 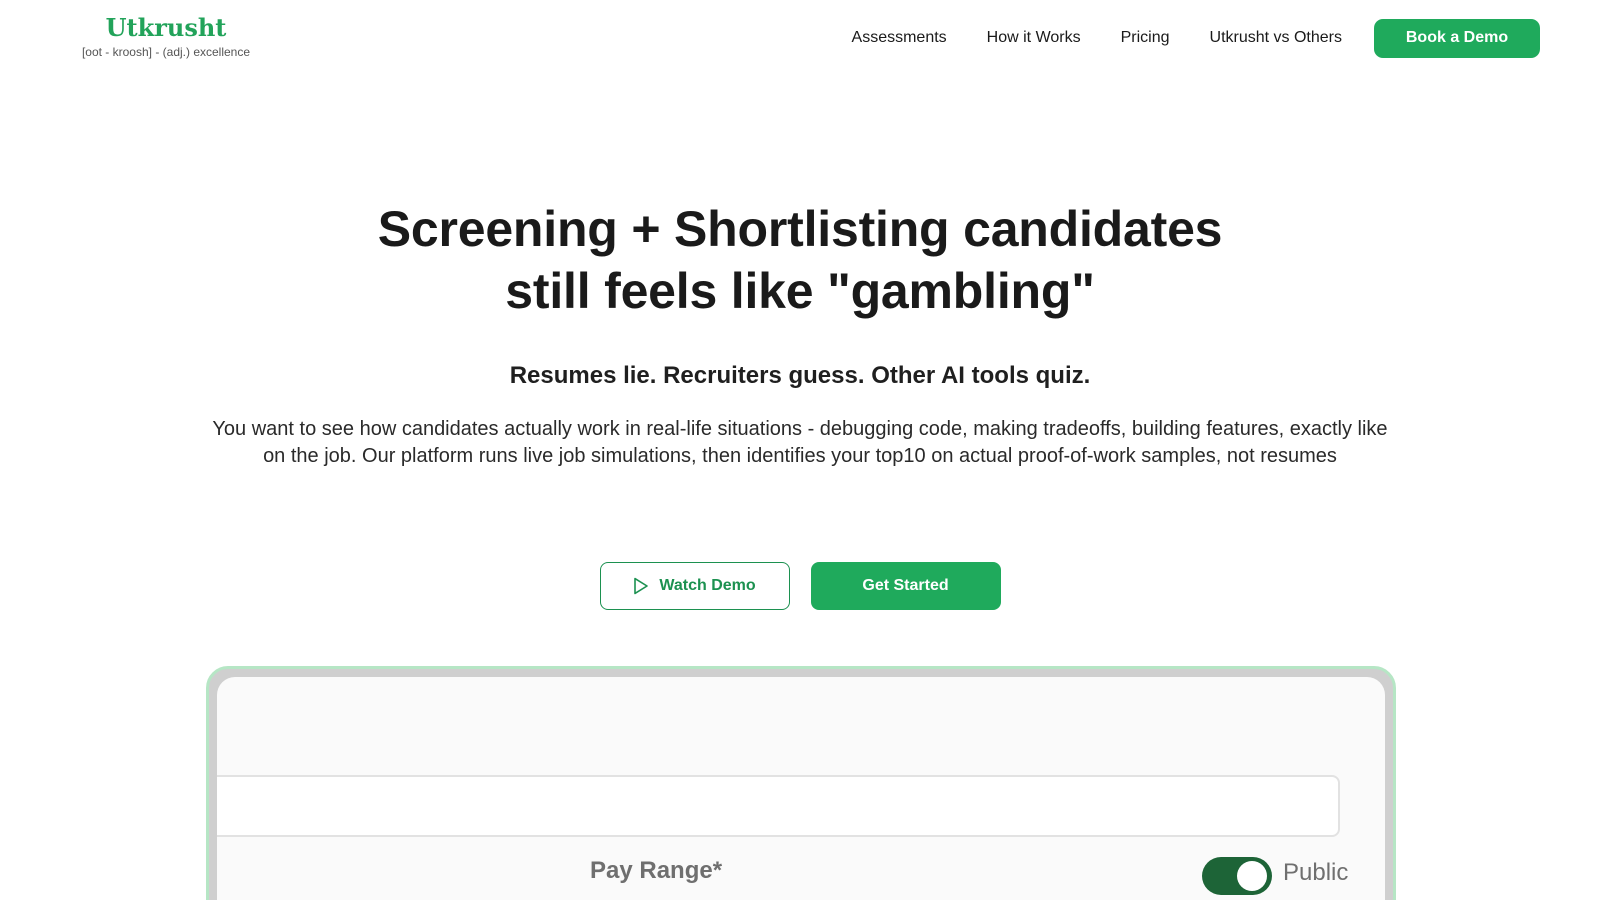 I want to click on logo-subtitle: [oot - kroosh] - (adj.) excellence, so click(x=166, y=52).